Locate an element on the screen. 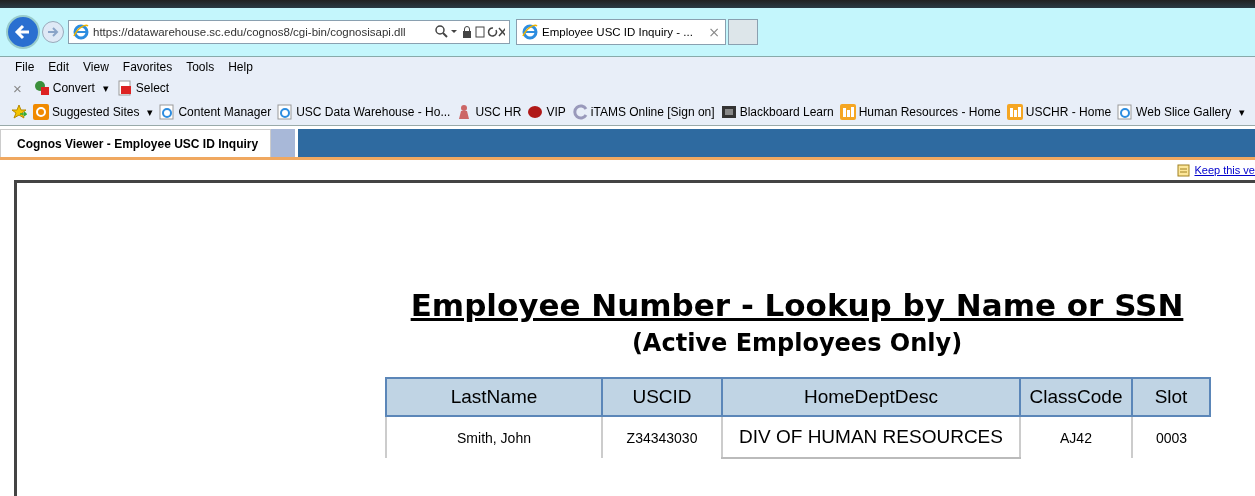  forward-arrow-icon is located at coordinates (53, 32).